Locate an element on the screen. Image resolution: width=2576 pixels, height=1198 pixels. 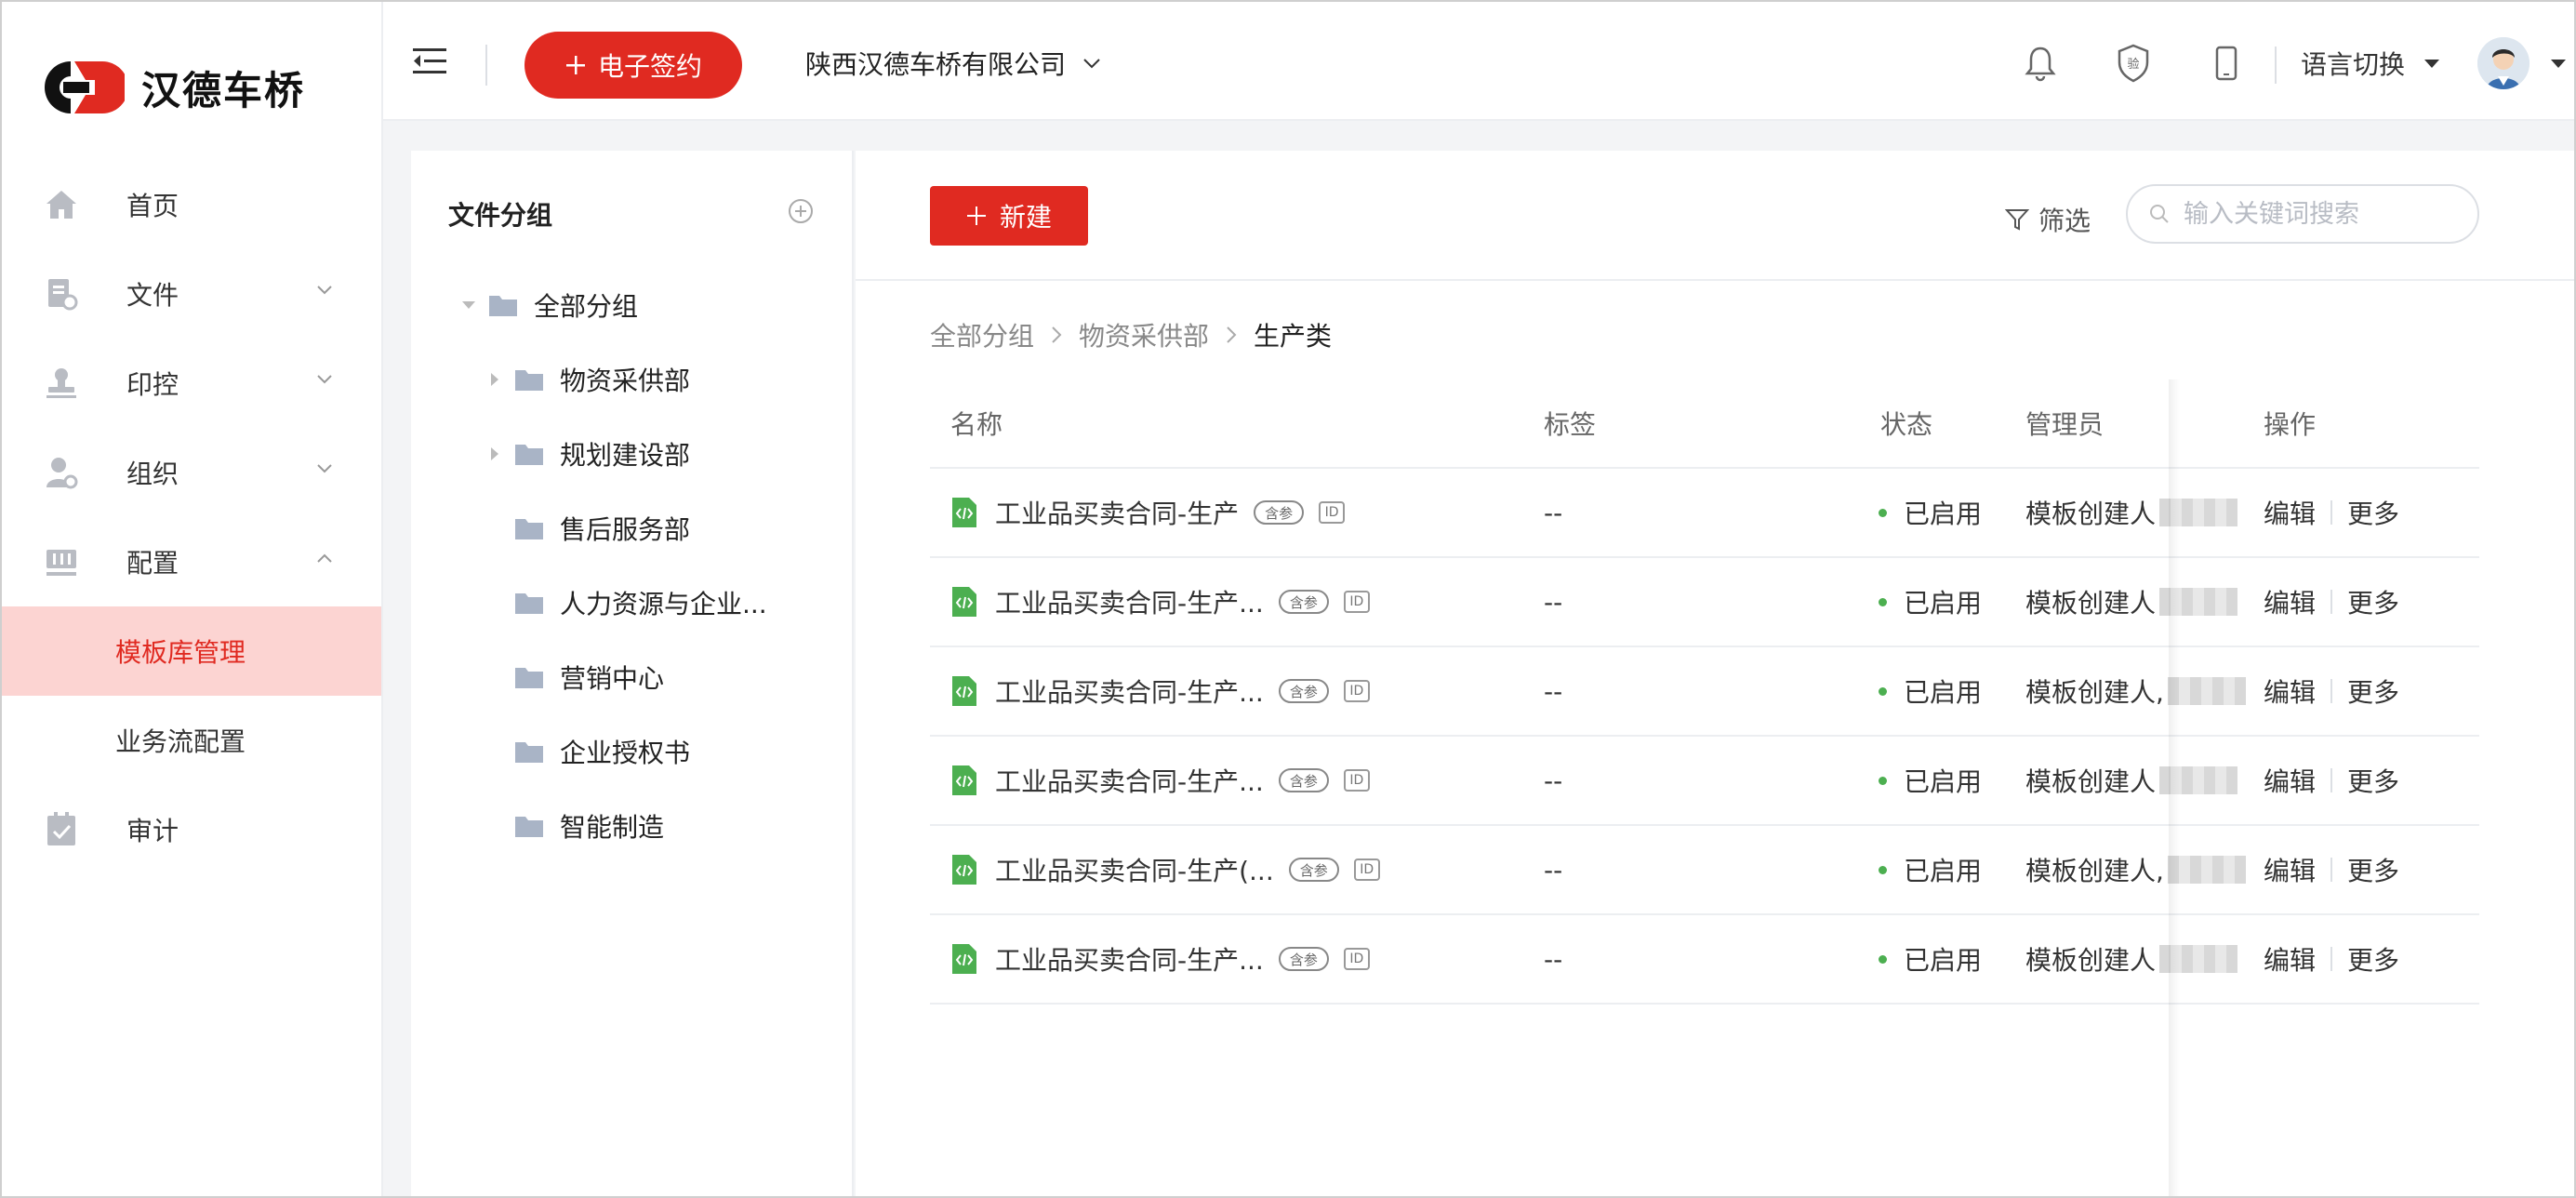
new-button-label: 新建 is located at coordinates (1025, 217).